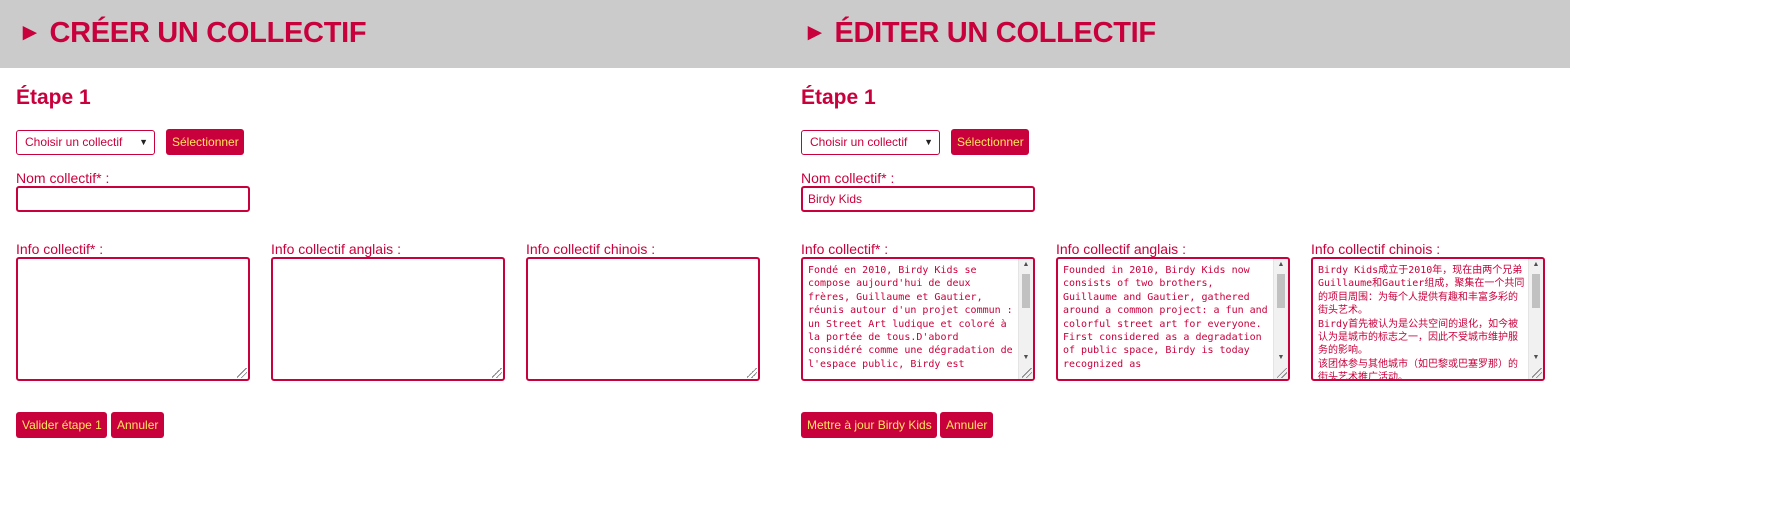  I want to click on panel-title-text: ÉDITER UN COLLECTIF, so click(995, 33).